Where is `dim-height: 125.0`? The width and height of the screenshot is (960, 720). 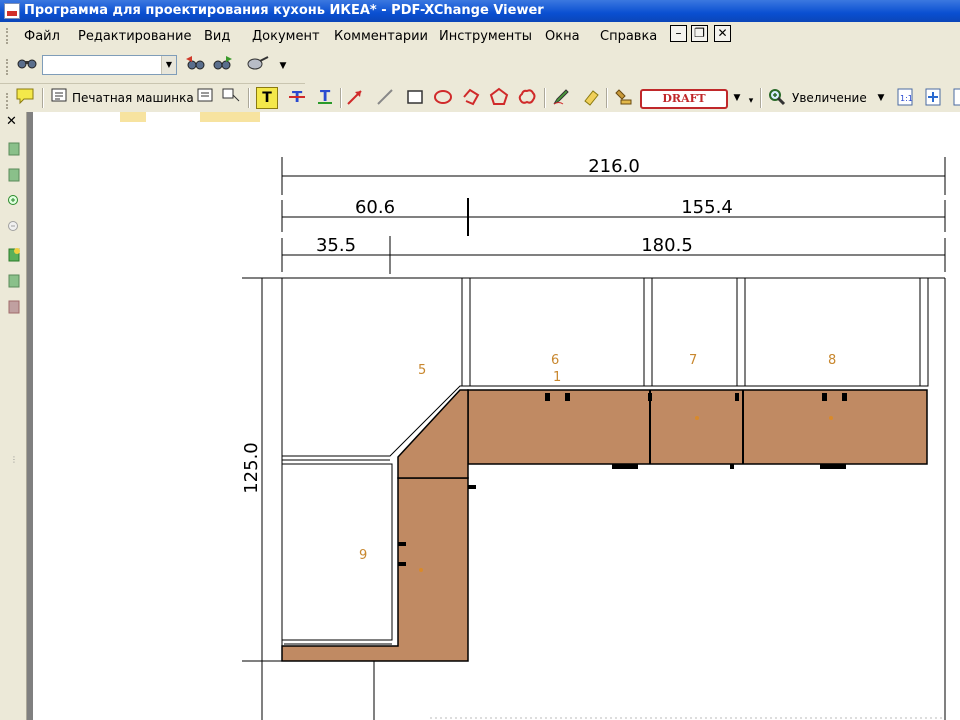 dim-height: 125.0 is located at coordinates (251, 468).